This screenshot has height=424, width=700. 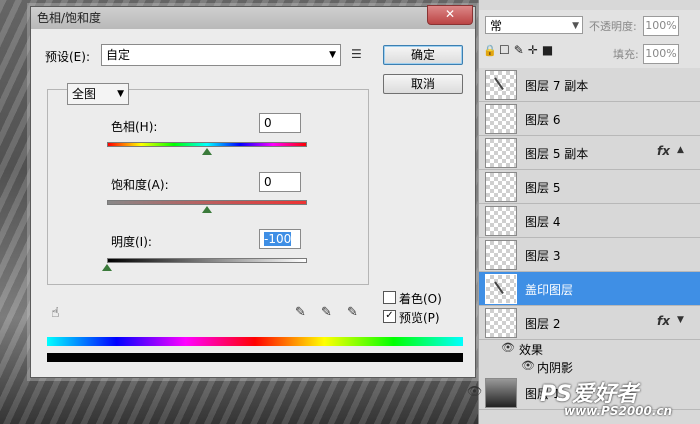 I want to click on colorize-checkbox, so click(x=389, y=297).